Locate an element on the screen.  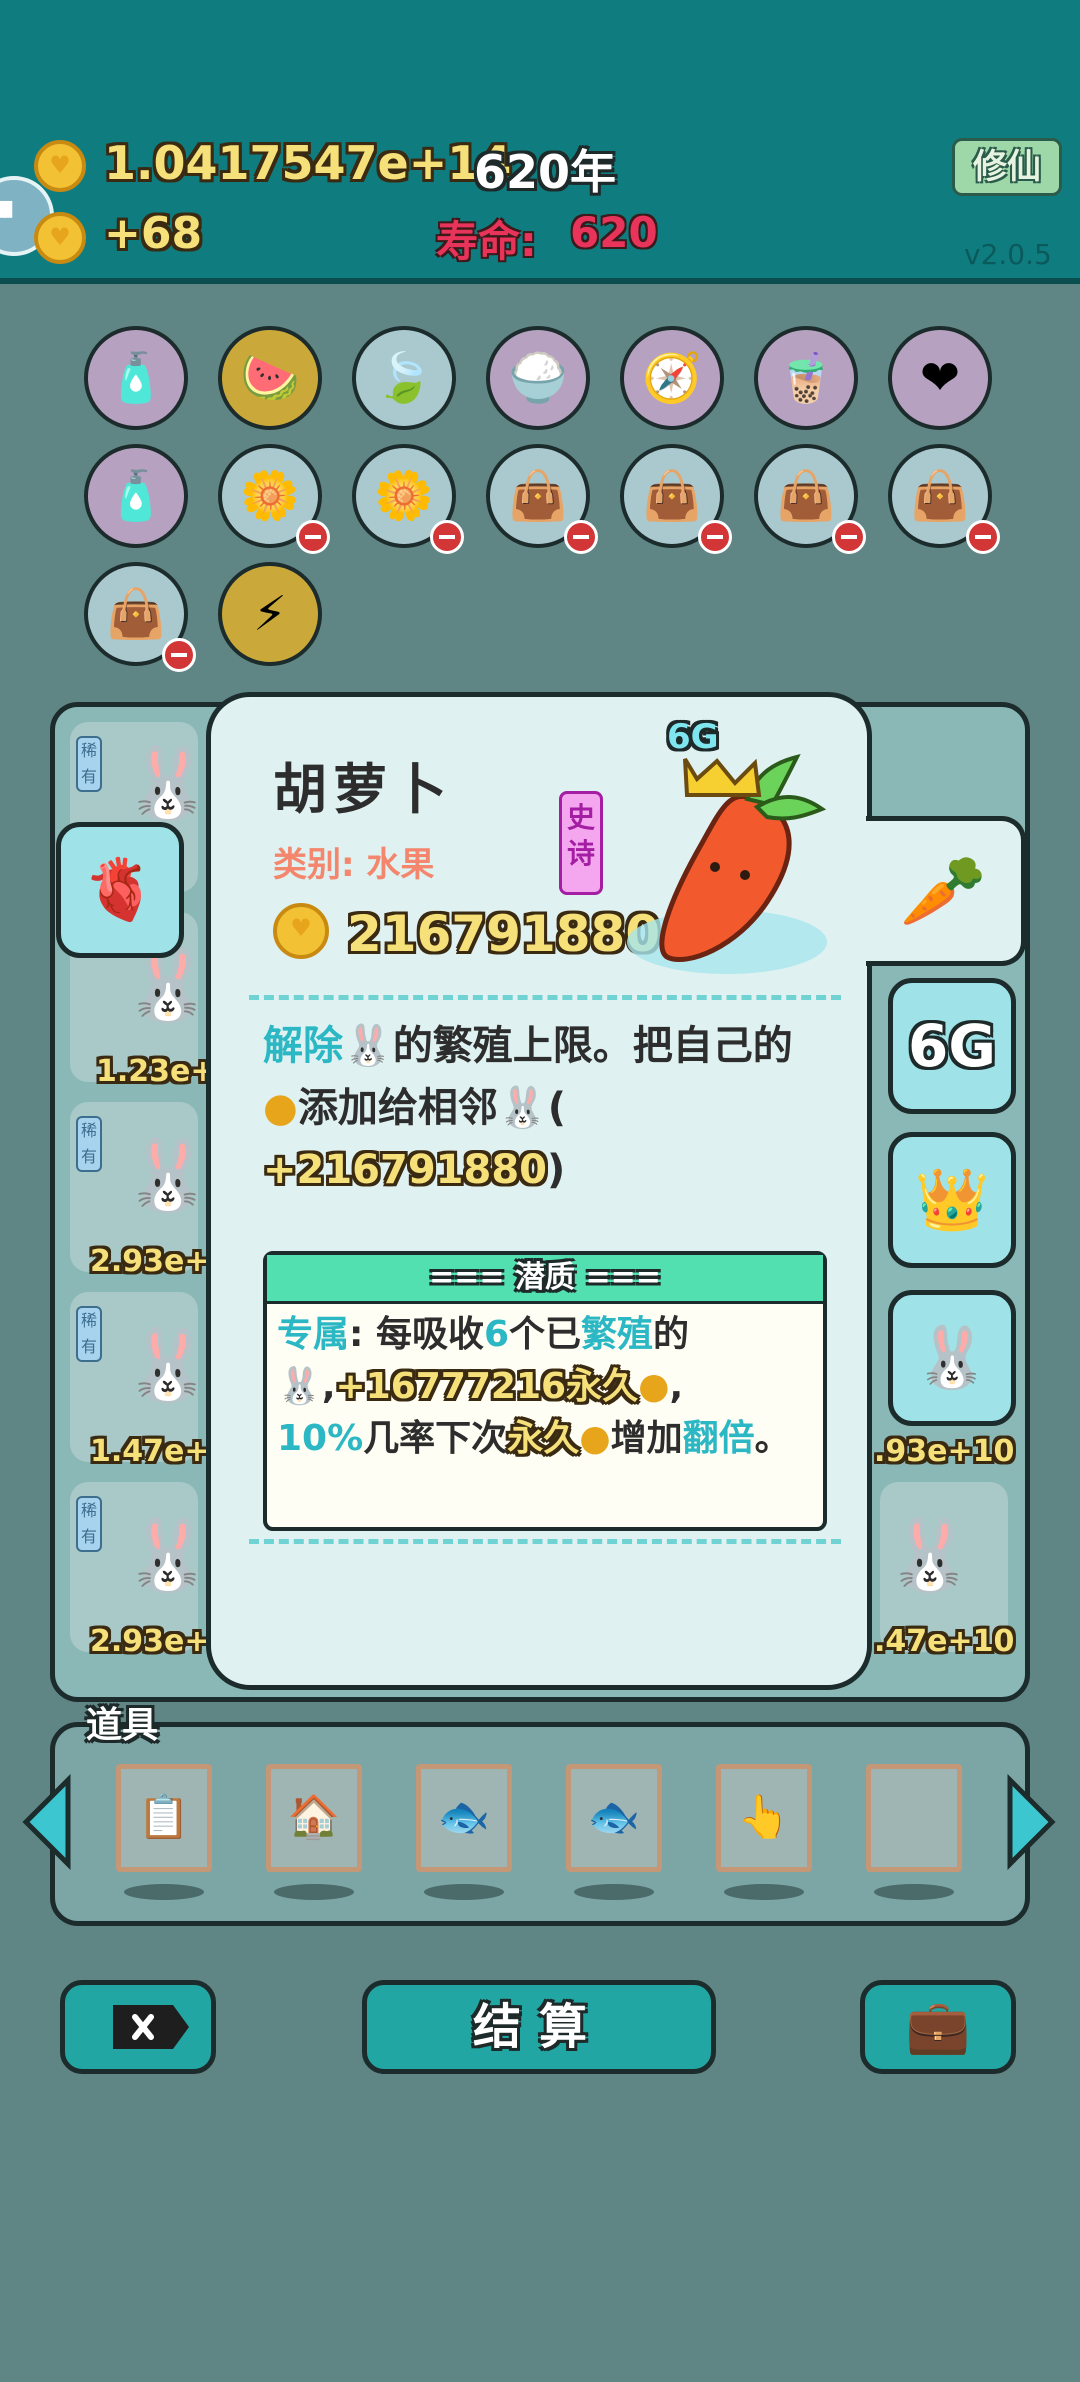
pot-percent: 10% is located at coordinates (320, 1438).